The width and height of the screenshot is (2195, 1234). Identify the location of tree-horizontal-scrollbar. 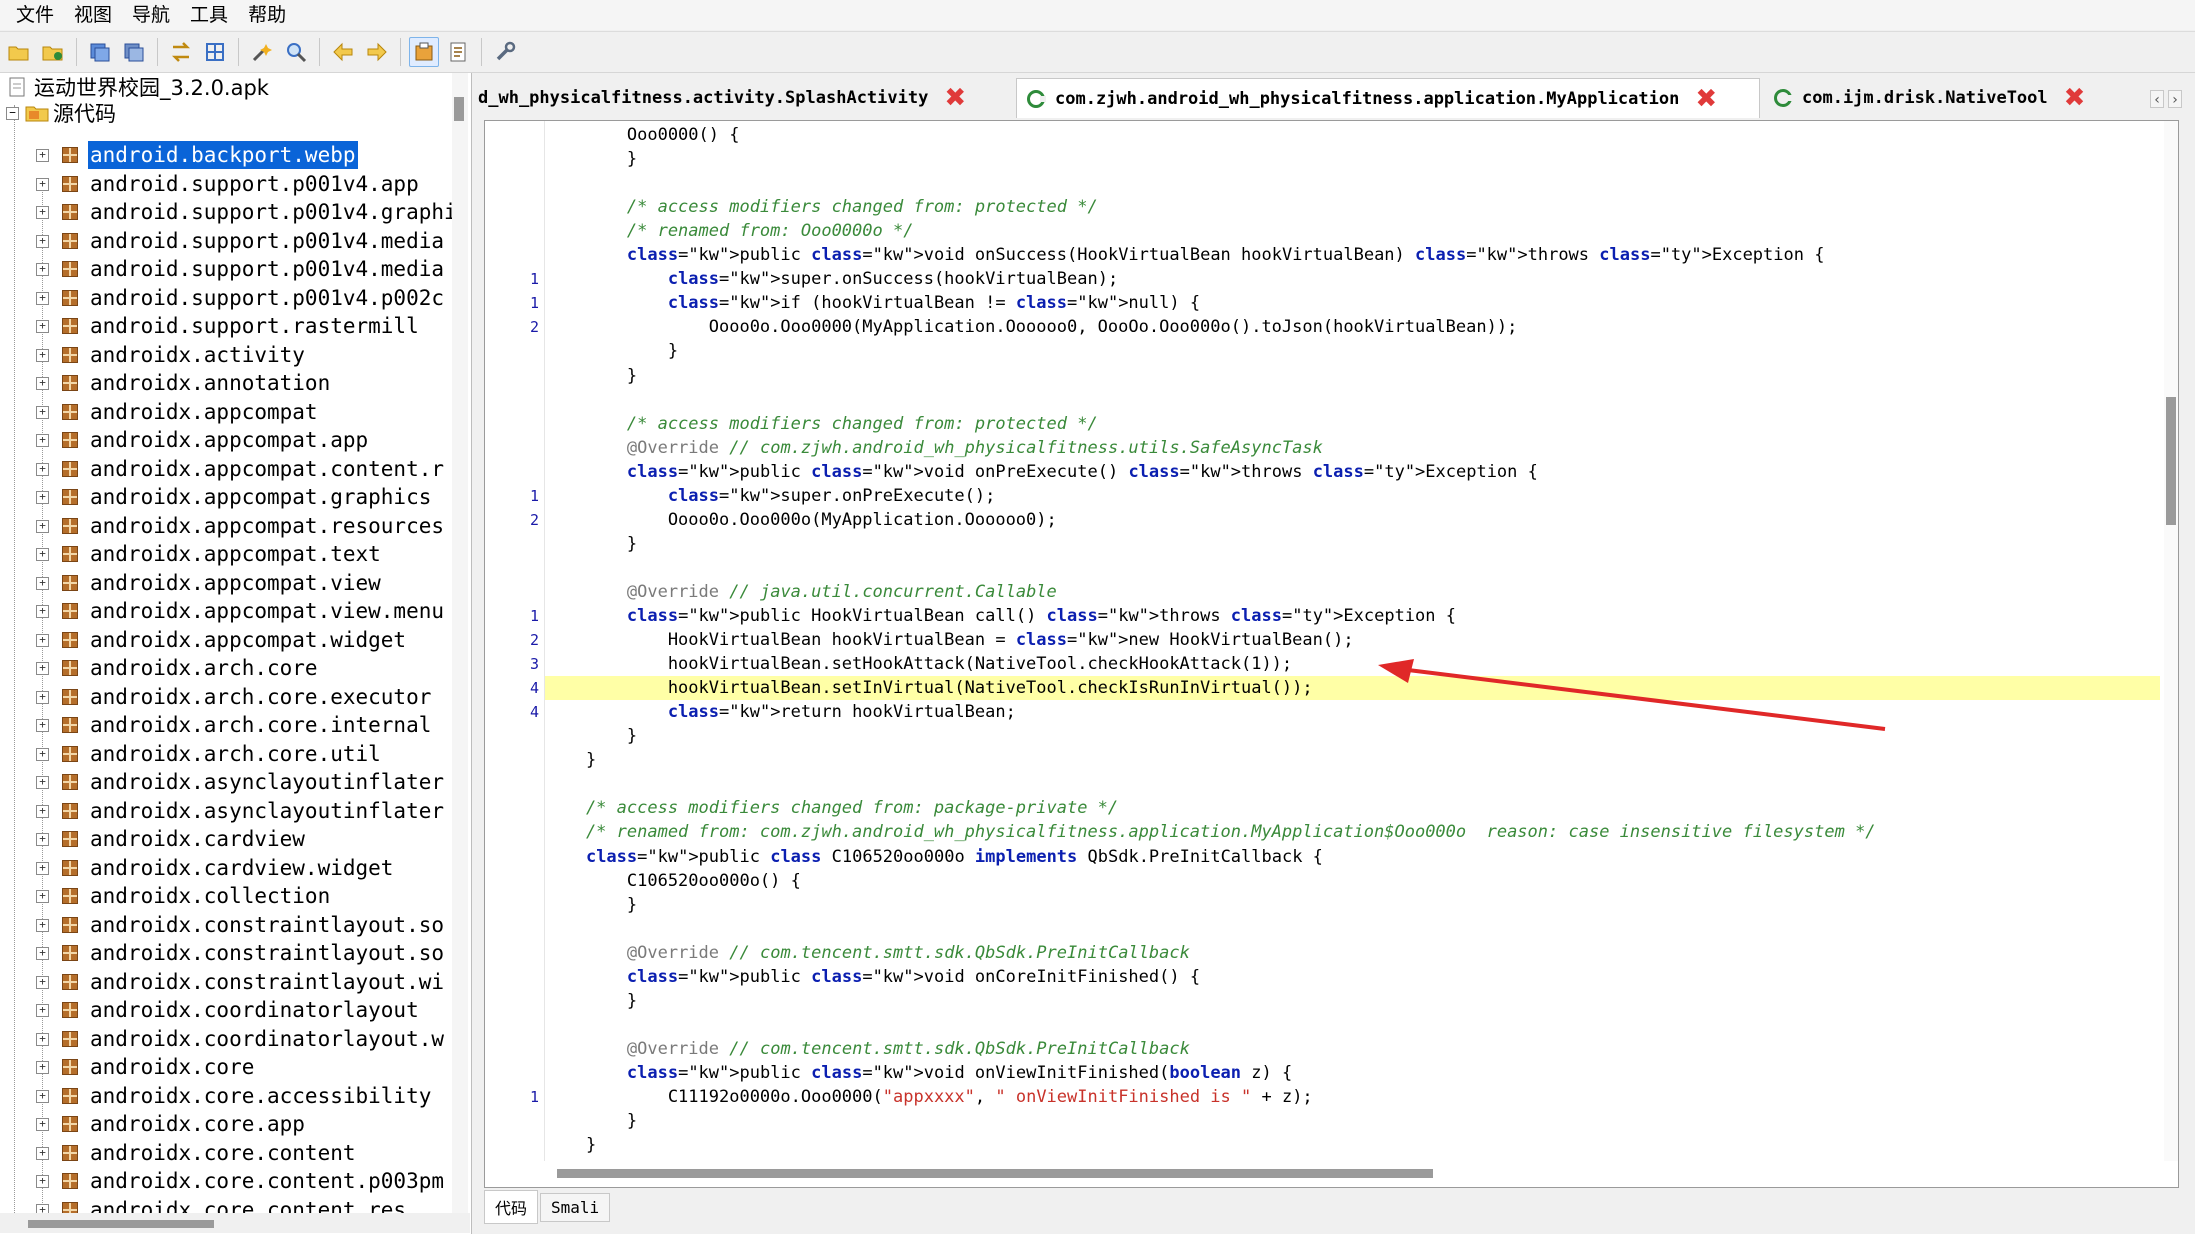
(235, 1223).